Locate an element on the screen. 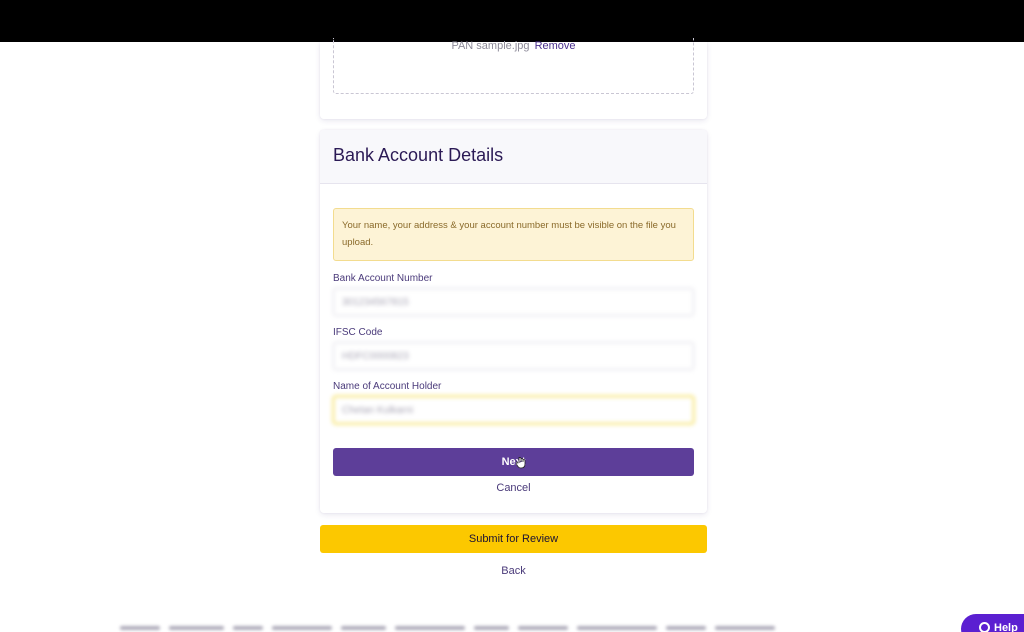 The height and width of the screenshot is (632, 1024). search-help-icon is located at coordinates (984, 627).